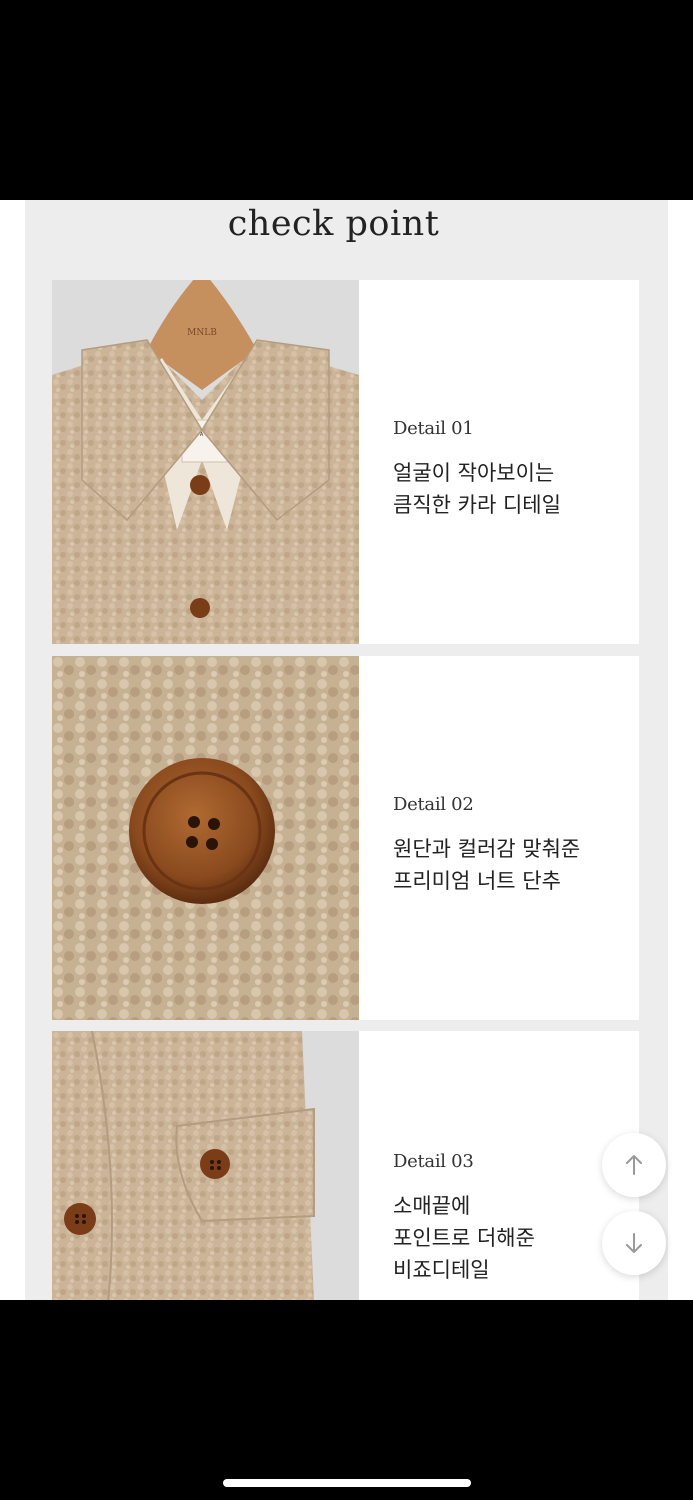  I want to click on scroll-up-button, so click(634, 1165).